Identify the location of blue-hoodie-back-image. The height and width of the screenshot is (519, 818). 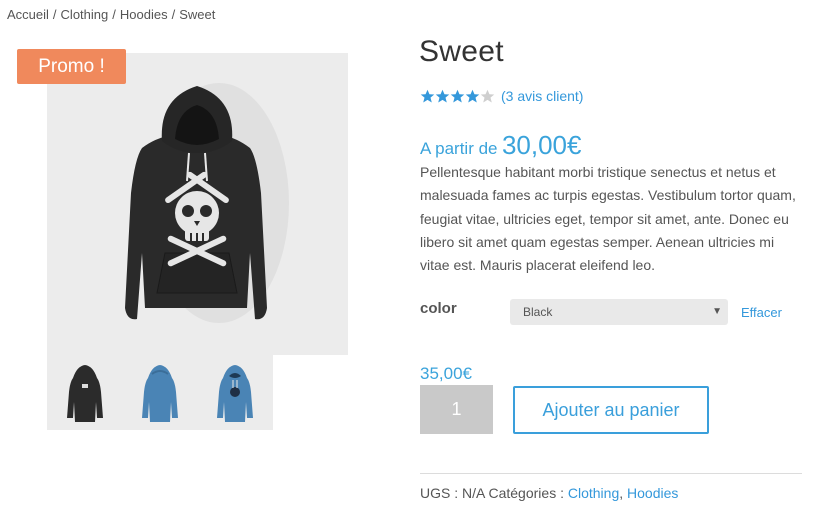
(159, 393).